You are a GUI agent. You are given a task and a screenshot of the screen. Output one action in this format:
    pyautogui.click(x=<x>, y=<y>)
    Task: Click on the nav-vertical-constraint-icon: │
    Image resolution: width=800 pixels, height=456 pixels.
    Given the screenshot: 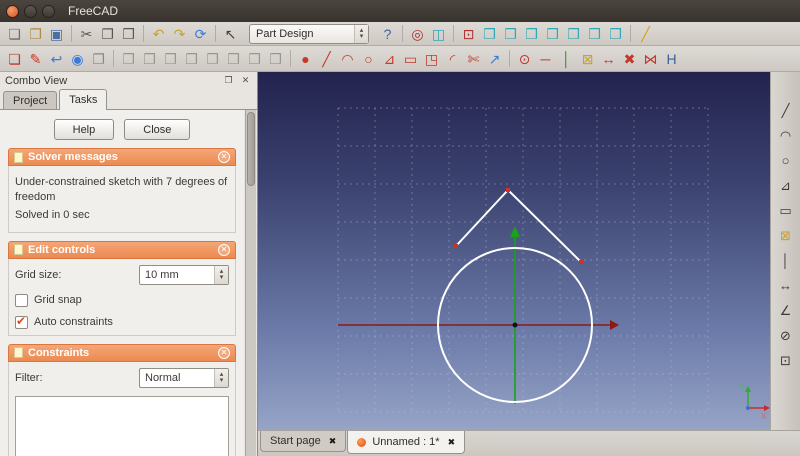 What is the action you would take?
    pyautogui.click(x=786, y=260)
    